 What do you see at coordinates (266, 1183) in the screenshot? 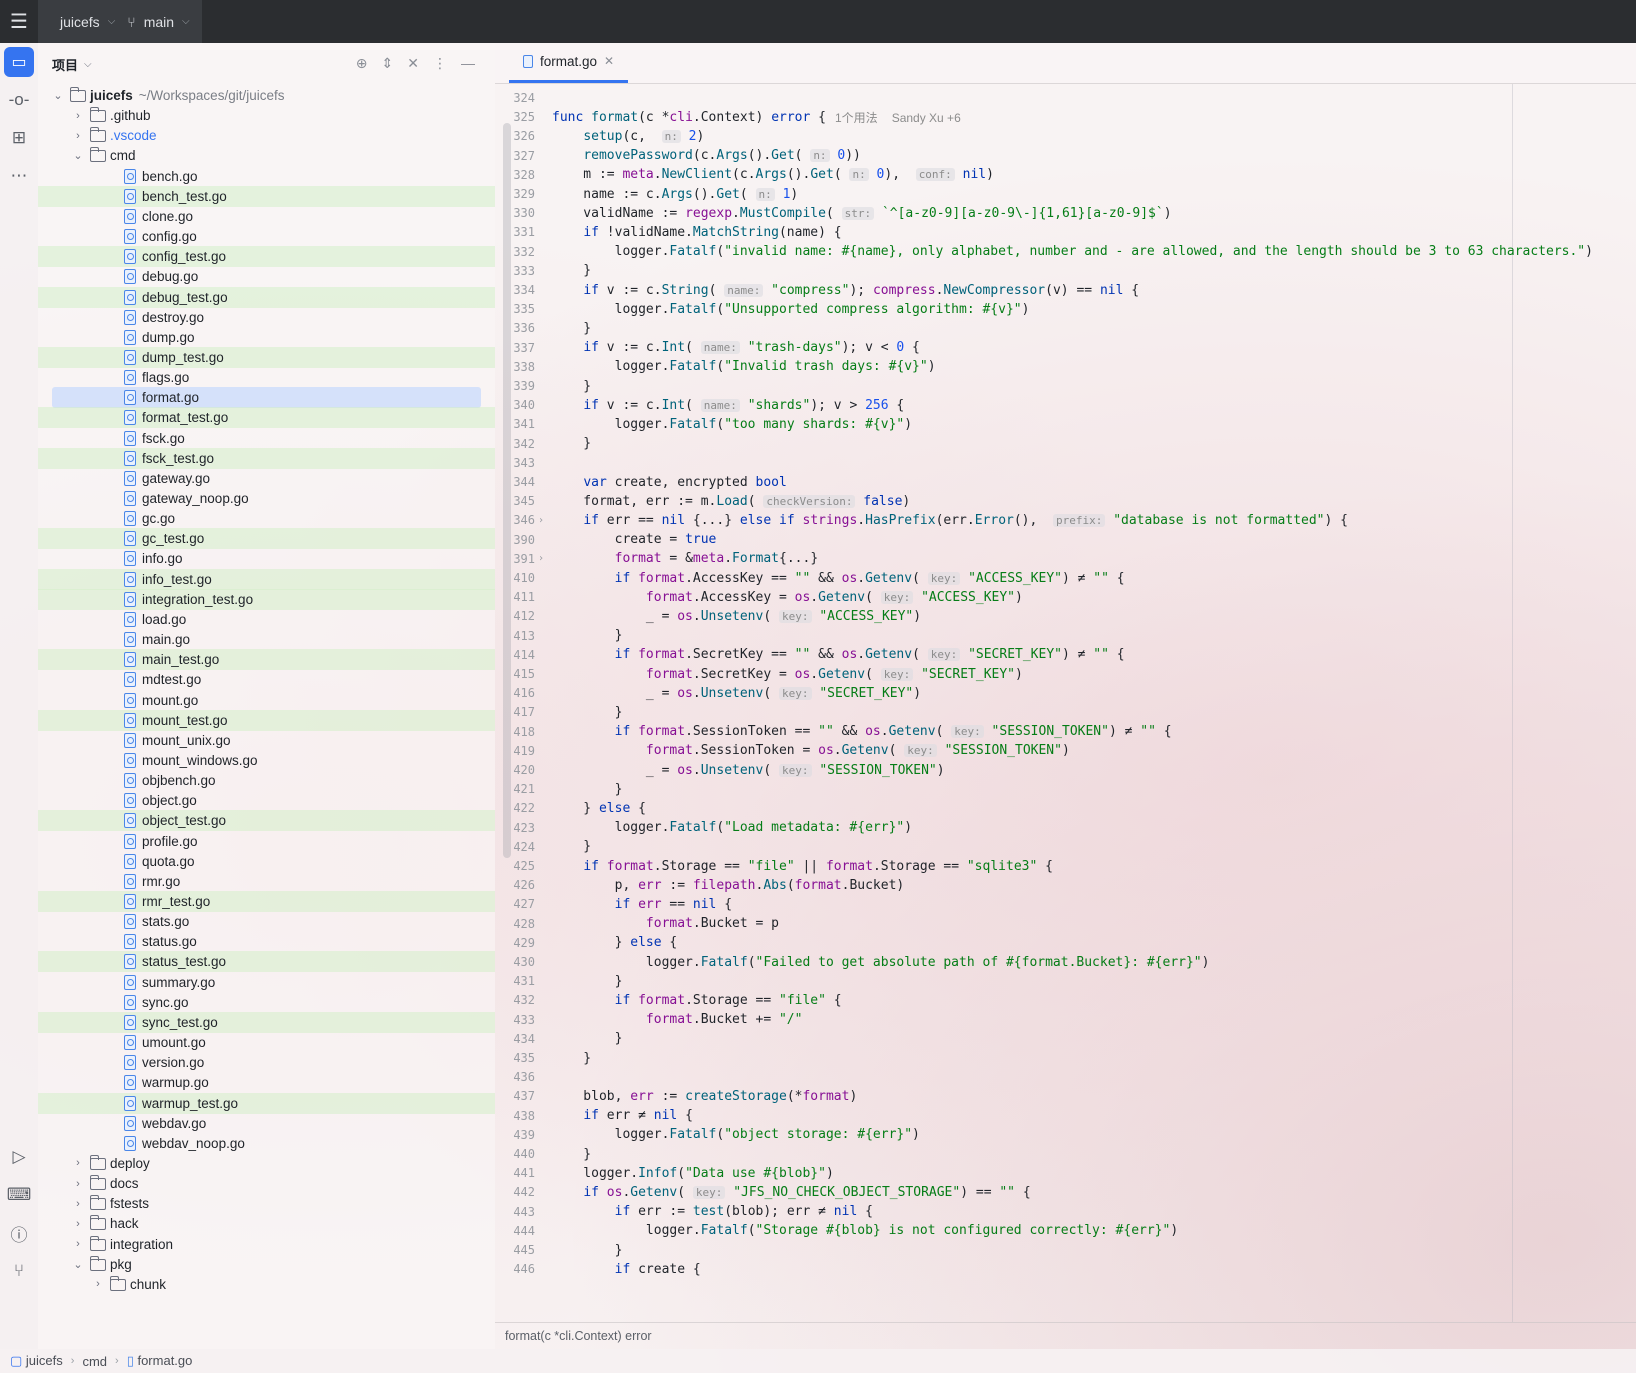
I see `tree-folder: › docs` at bounding box center [266, 1183].